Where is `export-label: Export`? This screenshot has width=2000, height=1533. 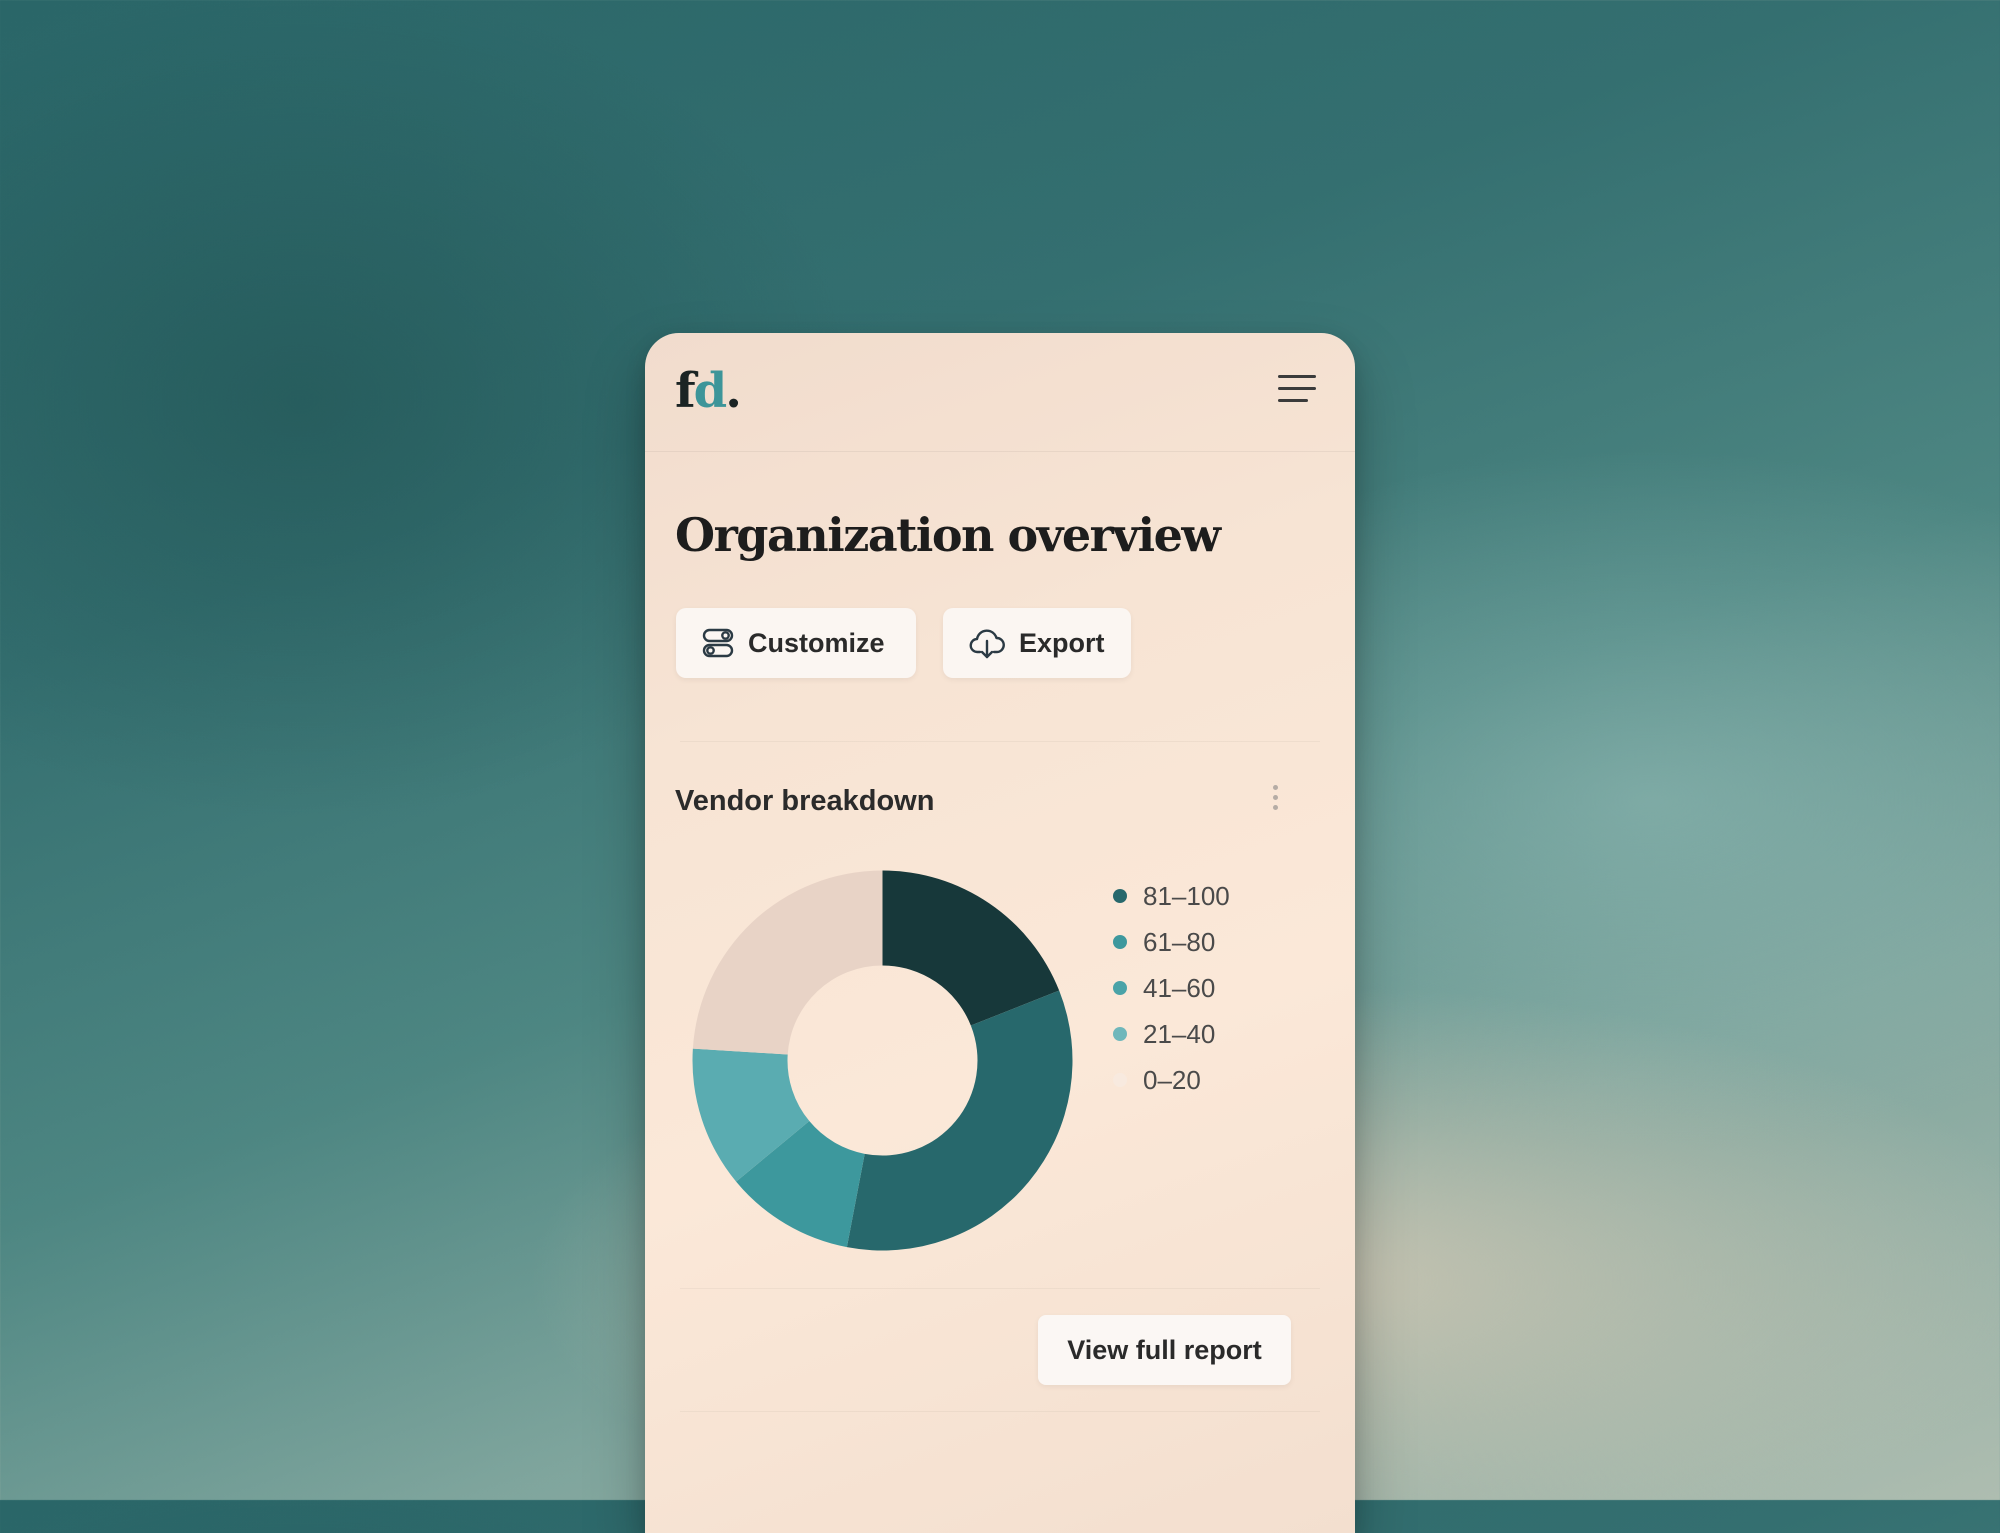
export-label: Export is located at coordinates (1062, 642).